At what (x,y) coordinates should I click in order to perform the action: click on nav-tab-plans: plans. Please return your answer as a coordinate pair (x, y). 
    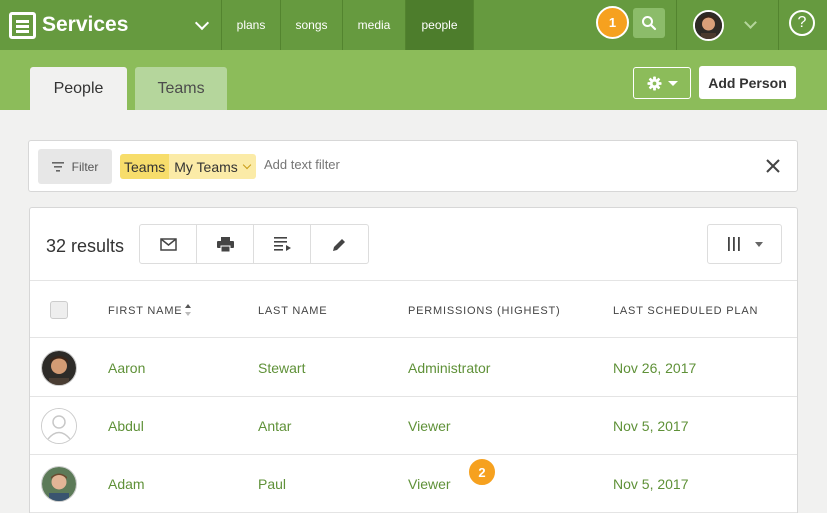
    Looking at the image, I should click on (251, 25).